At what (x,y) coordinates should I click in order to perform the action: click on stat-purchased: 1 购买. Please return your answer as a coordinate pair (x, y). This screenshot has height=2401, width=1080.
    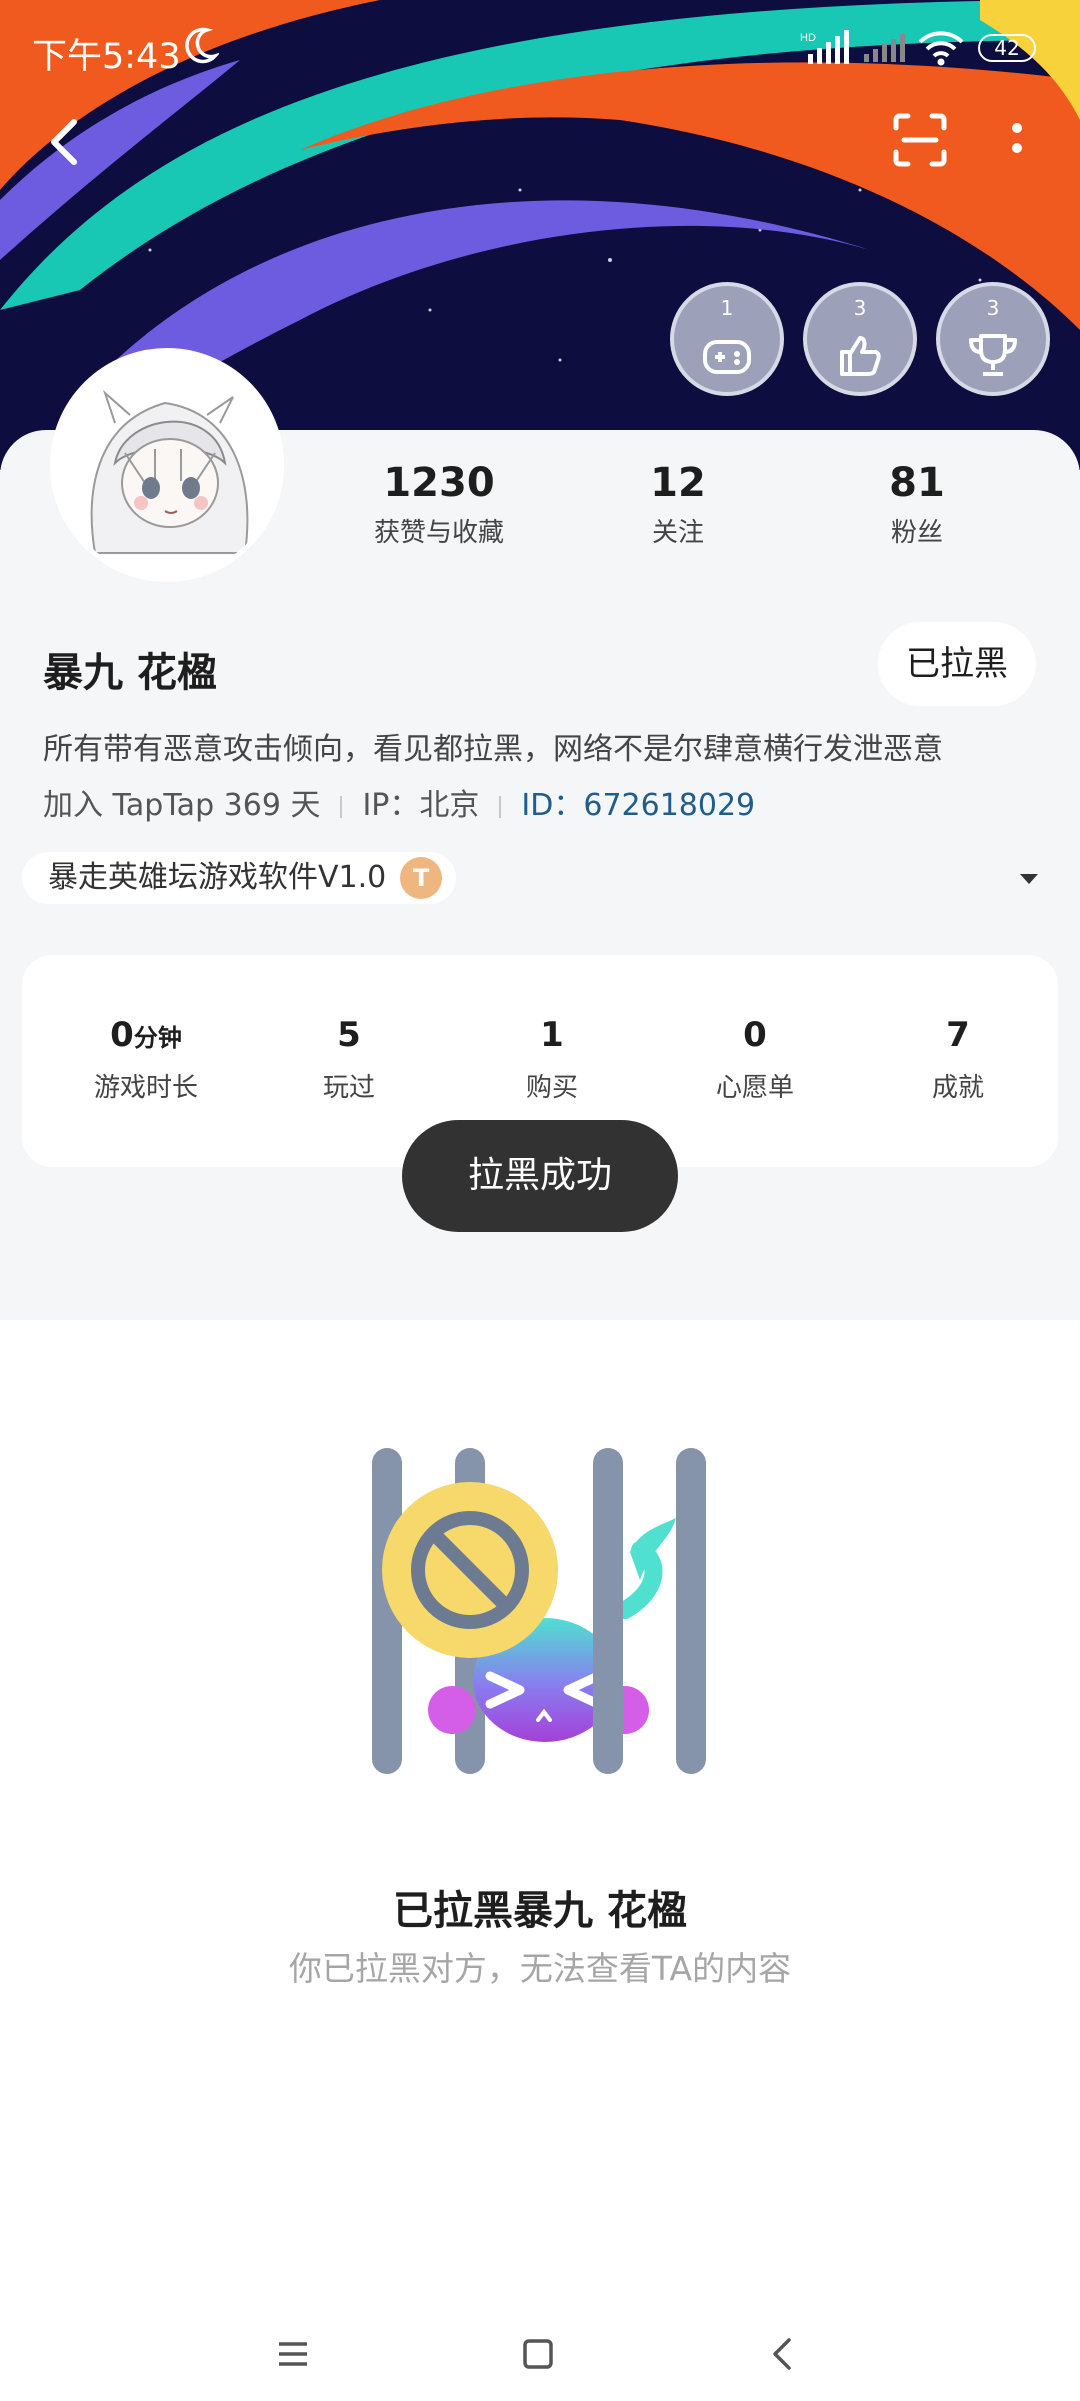
    Looking at the image, I should click on (552, 1059).